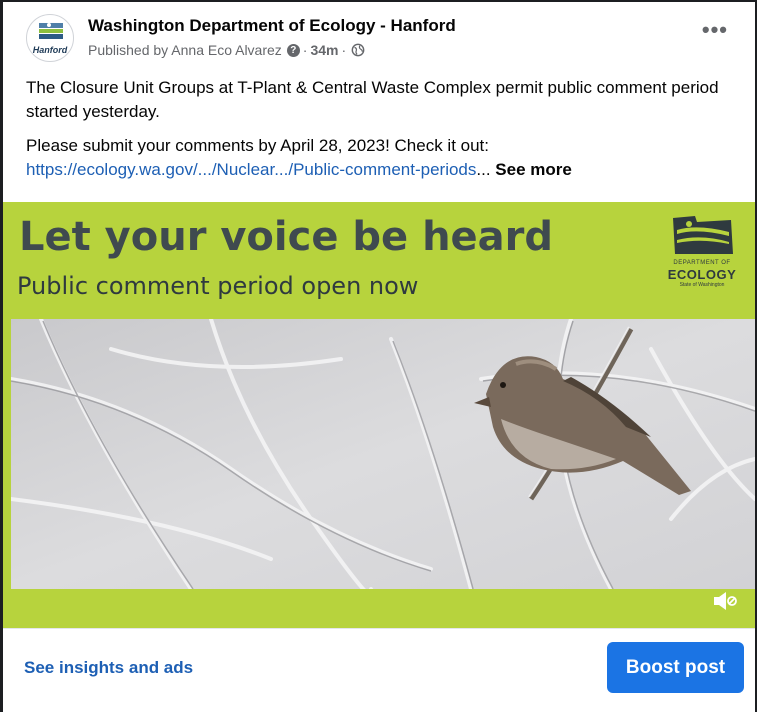 The image size is (757, 712). I want to click on boost-post-button: Boost post, so click(675, 667).